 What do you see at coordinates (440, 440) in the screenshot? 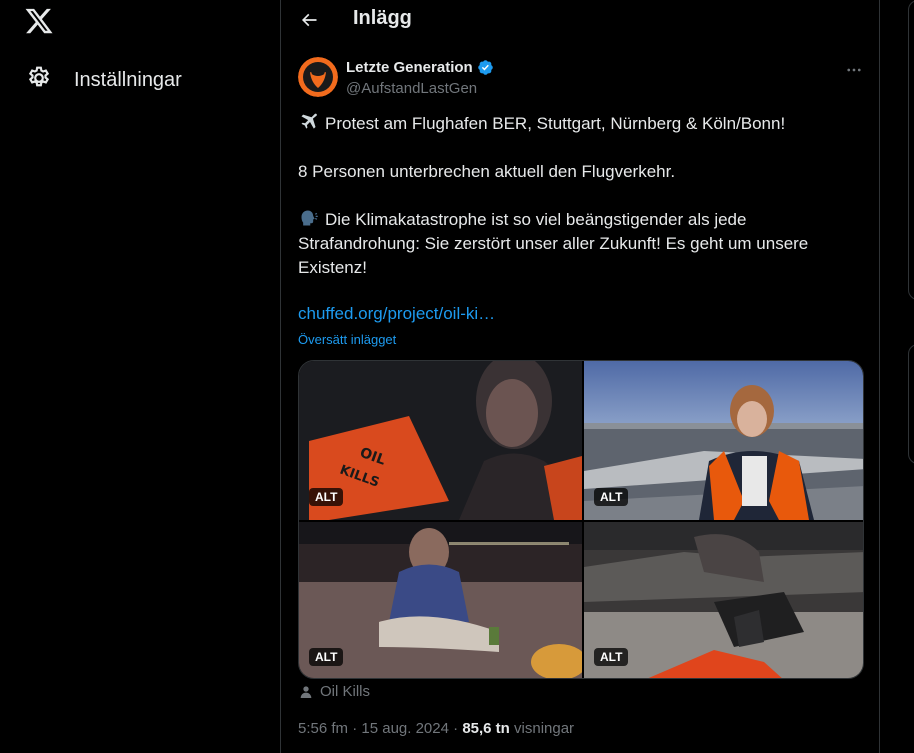
I see `photo-1: OIL KILLS ALT` at bounding box center [440, 440].